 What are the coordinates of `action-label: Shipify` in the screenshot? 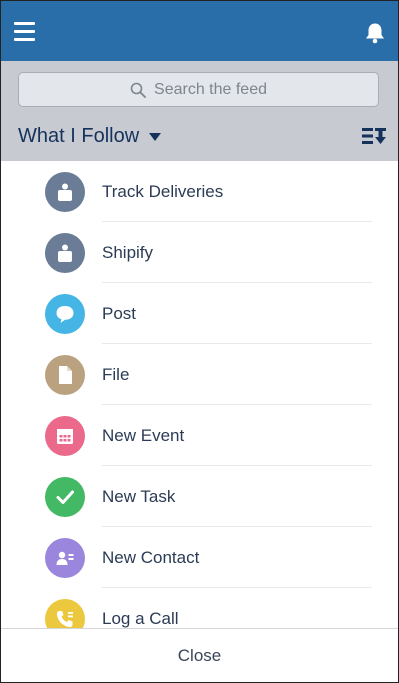 It's located at (128, 252).